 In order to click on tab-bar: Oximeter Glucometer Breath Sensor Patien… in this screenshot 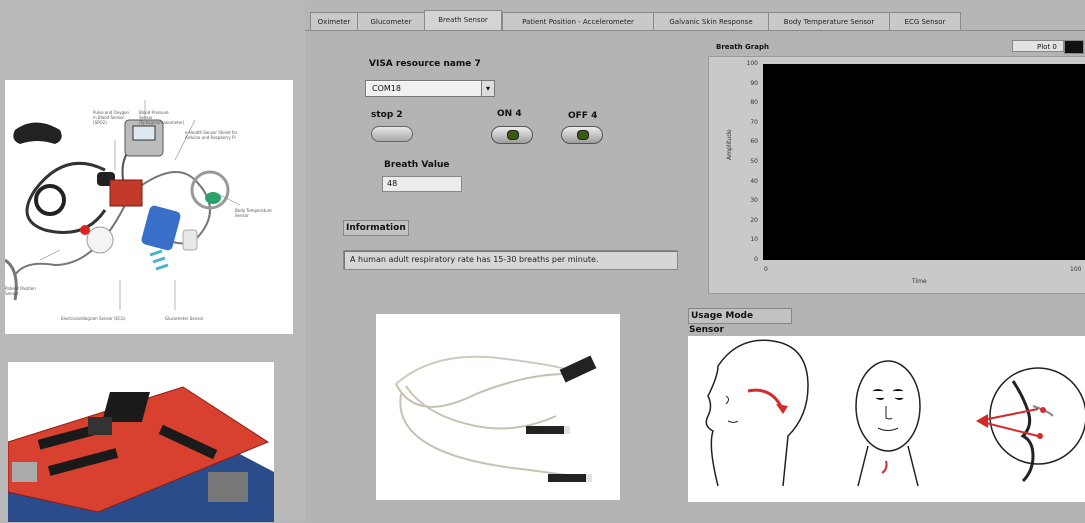, I will do `click(695, 16)`.